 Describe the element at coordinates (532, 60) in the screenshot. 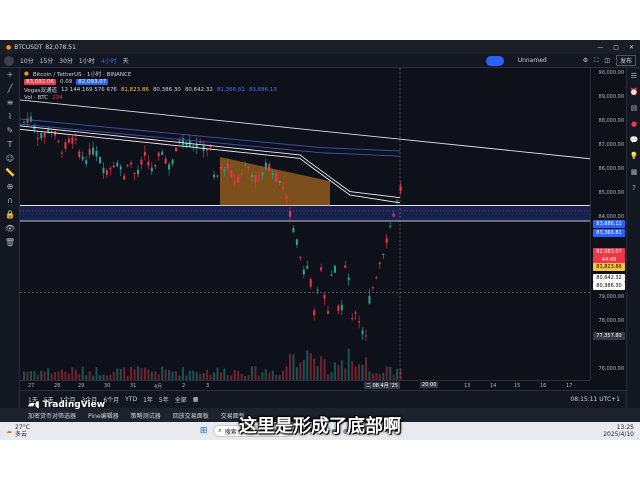

I see `layout-name: Unnamed` at that location.